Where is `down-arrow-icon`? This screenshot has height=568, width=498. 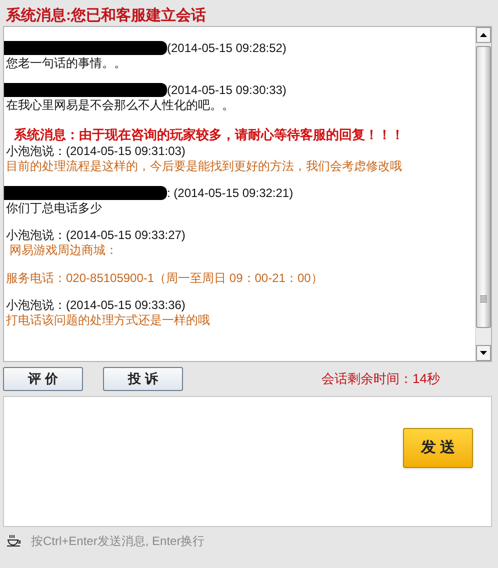
down-arrow-icon is located at coordinates (483, 353).